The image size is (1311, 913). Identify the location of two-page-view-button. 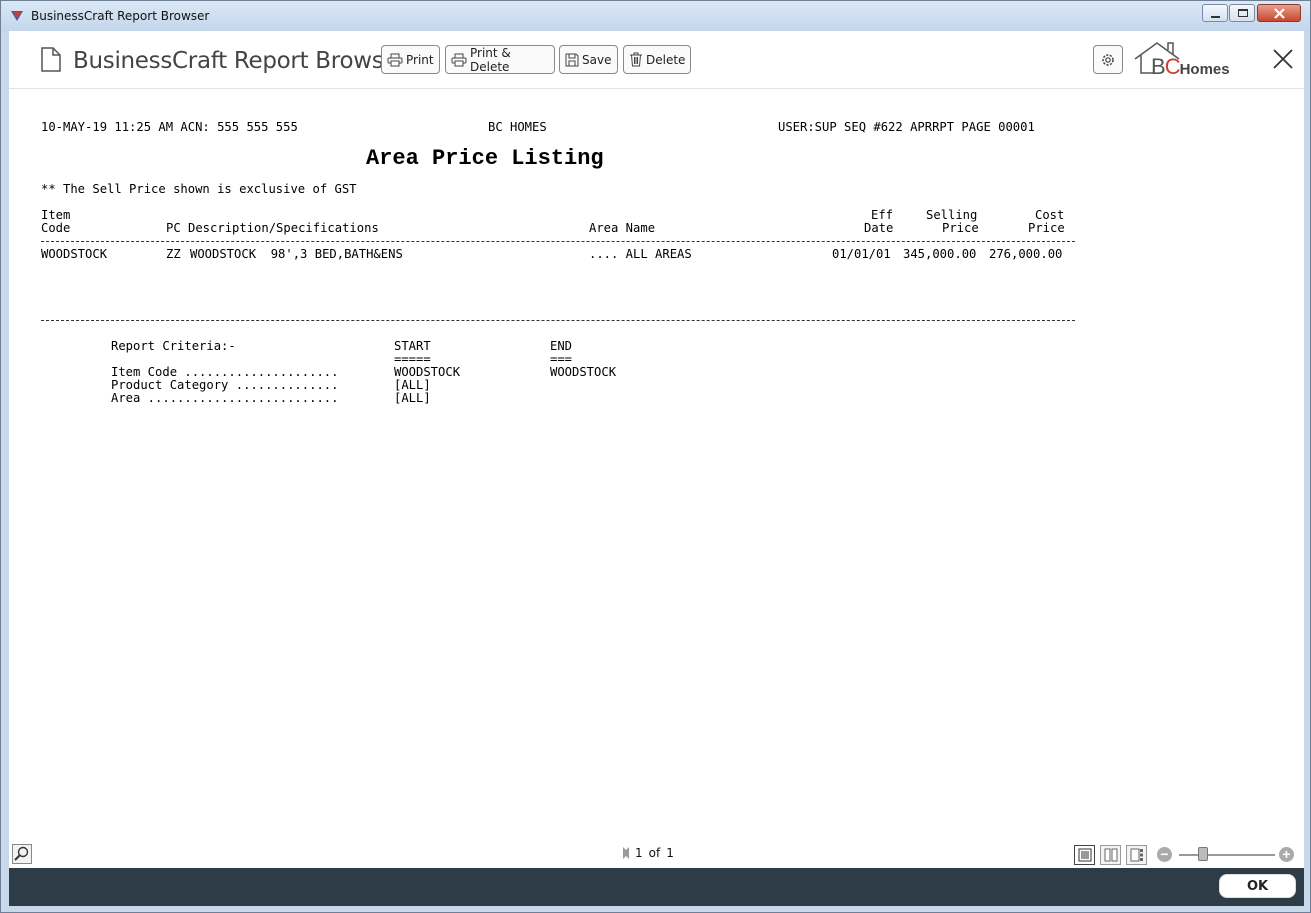
(1110, 855).